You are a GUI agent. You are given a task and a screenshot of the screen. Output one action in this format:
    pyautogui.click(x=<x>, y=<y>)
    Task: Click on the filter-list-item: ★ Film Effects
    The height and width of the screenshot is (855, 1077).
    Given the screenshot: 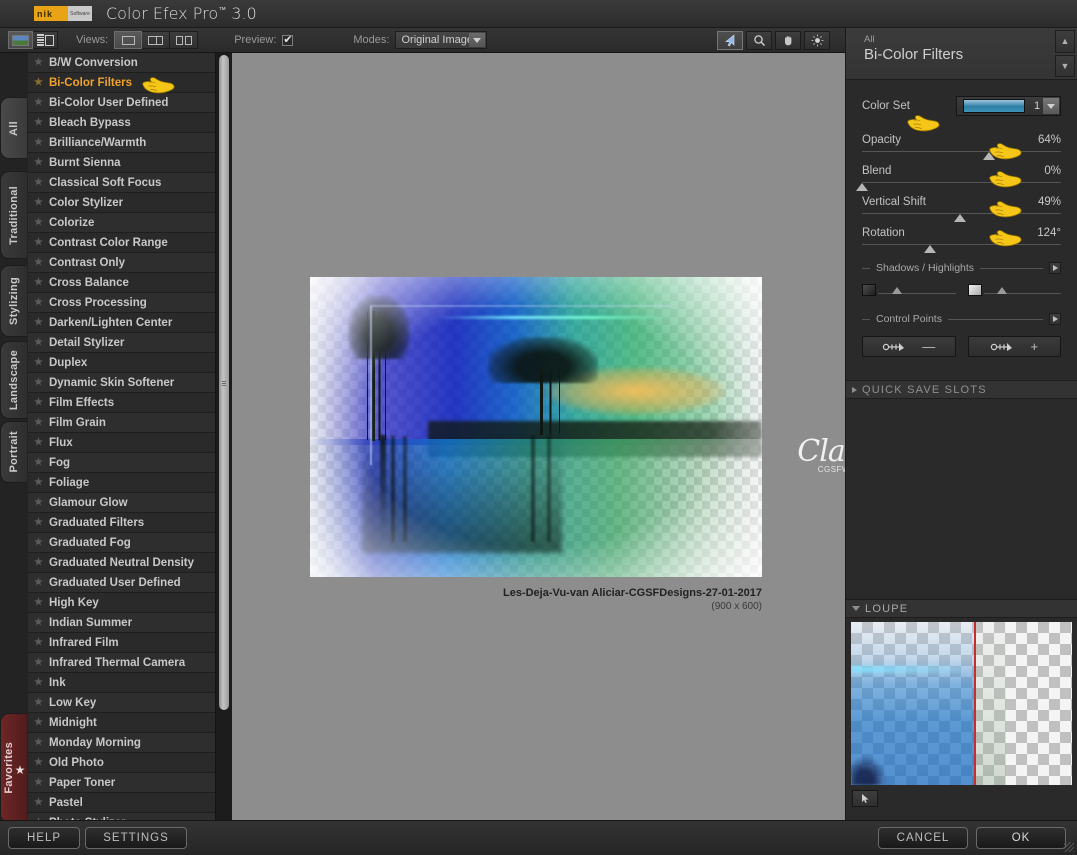 What is the action you would take?
    pyautogui.click(x=121, y=403)
    